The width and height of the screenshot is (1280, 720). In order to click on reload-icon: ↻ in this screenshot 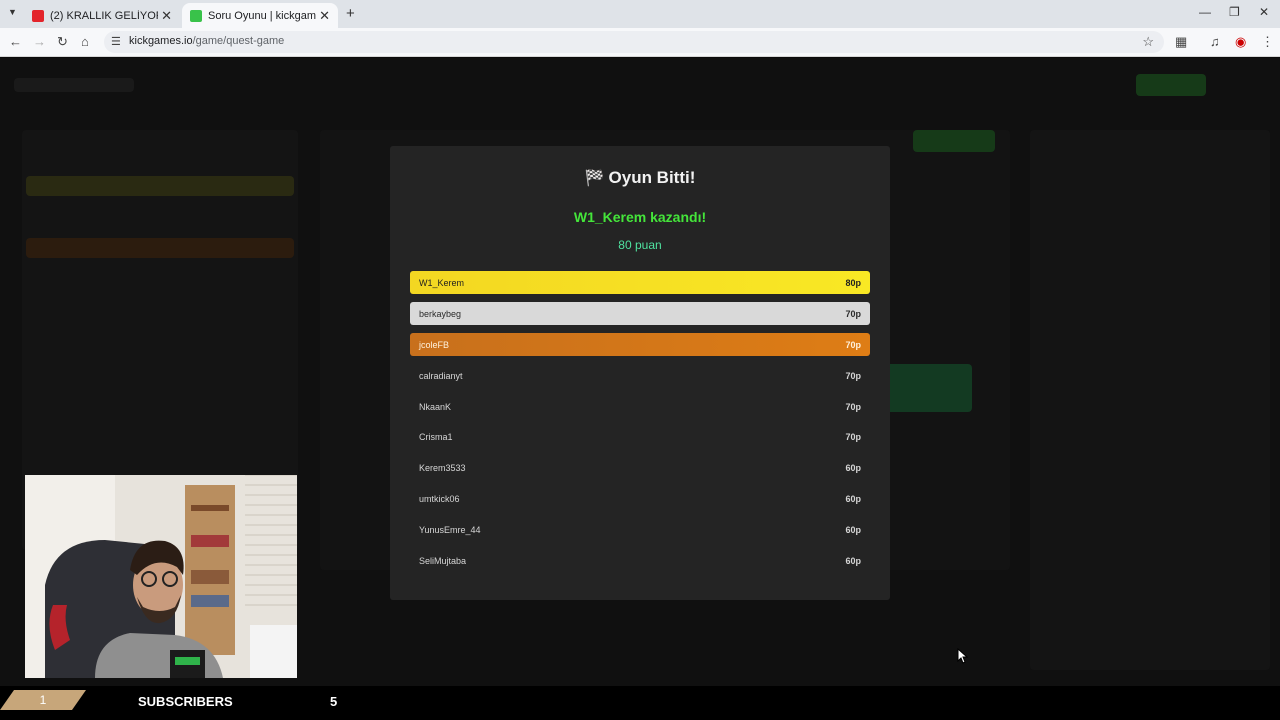, I will do `click(62, 42)`.